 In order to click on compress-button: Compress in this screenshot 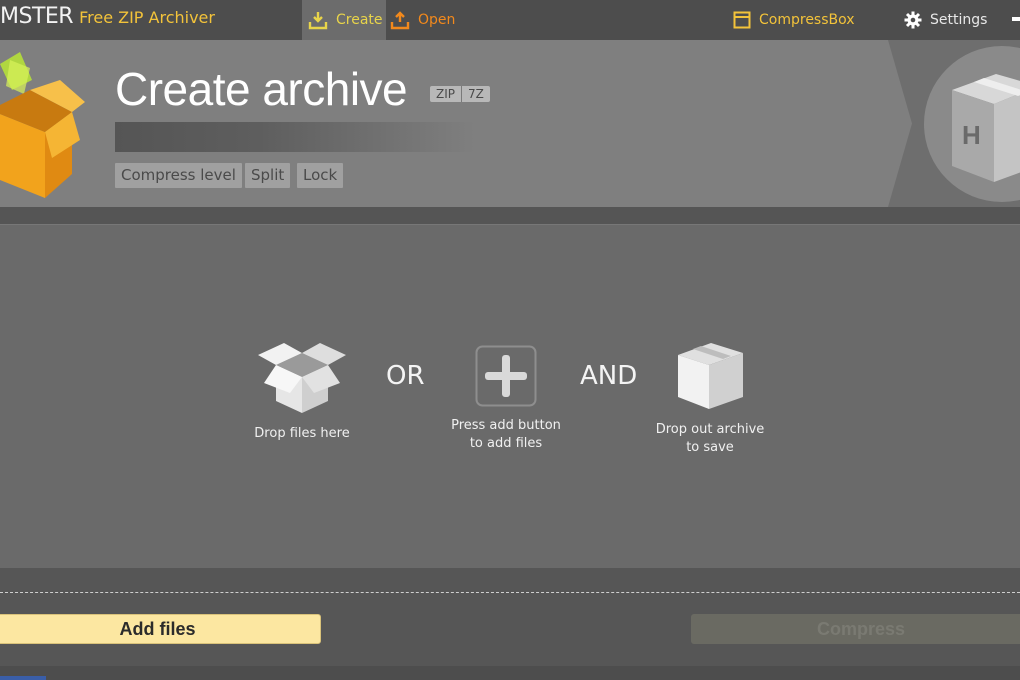, I will do `click(855, 629)`.